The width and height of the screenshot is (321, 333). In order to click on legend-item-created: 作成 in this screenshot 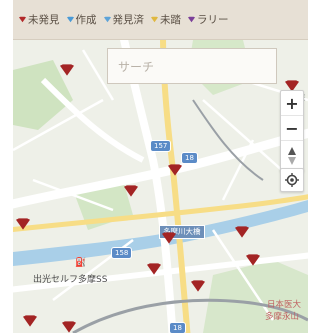, I will do `click(81, 19)`.